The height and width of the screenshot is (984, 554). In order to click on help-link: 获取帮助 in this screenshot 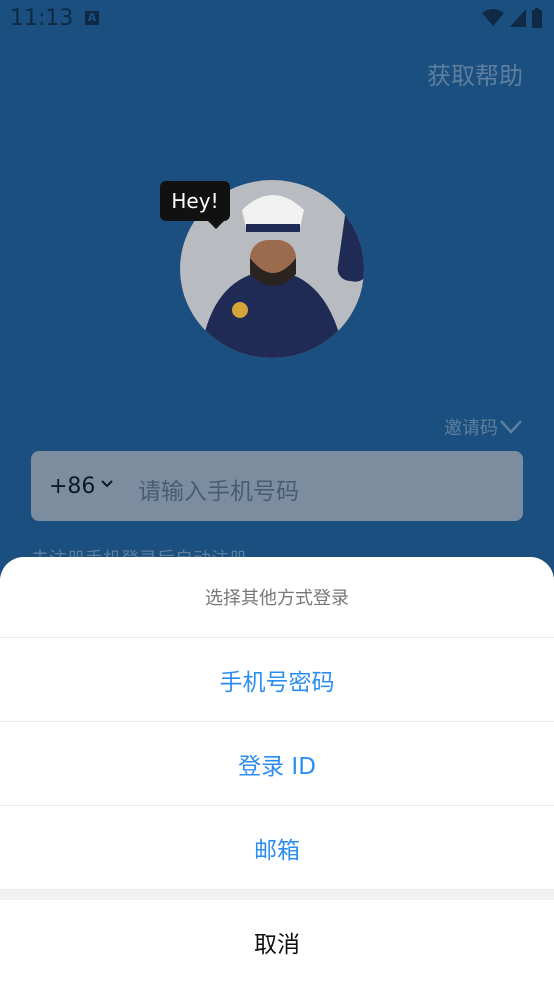, I will do `click(475, 73)`.